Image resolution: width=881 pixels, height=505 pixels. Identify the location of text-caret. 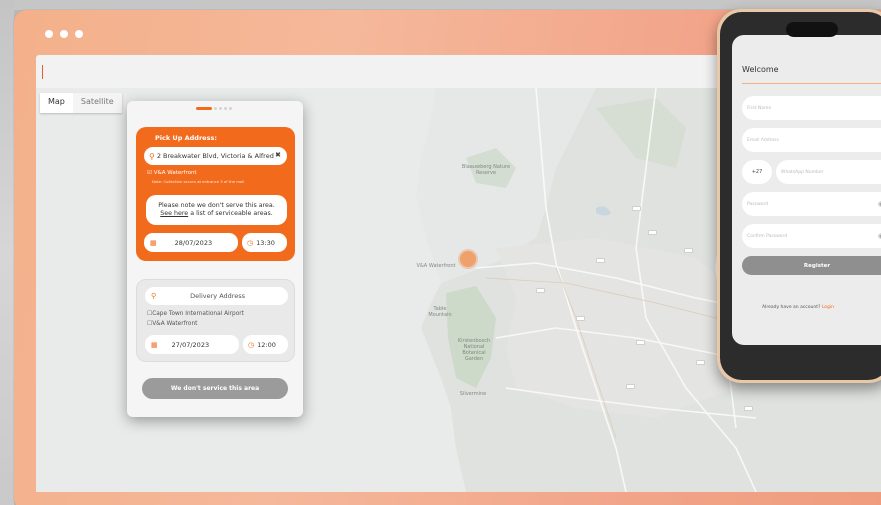
(42, 72).